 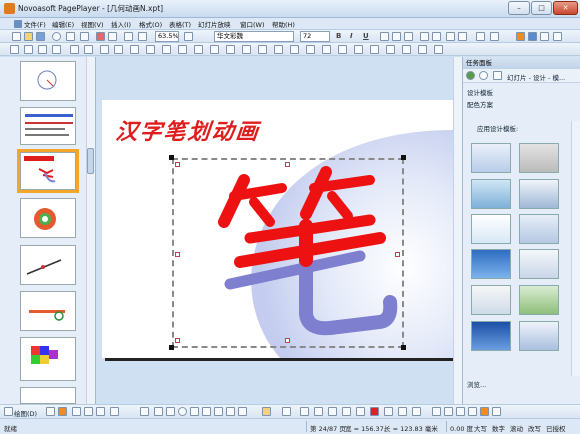 What do you see at coordinates (480, 104) in the screenshot?
I see `link-color-schemes: 配色方案` at bounding box center [480, 104].